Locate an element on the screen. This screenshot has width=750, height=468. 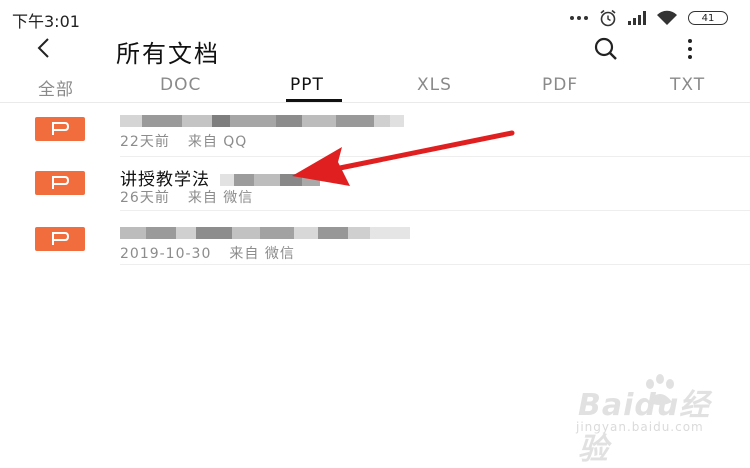
app-header: 所有文档 is located at coordinates (375, 51).